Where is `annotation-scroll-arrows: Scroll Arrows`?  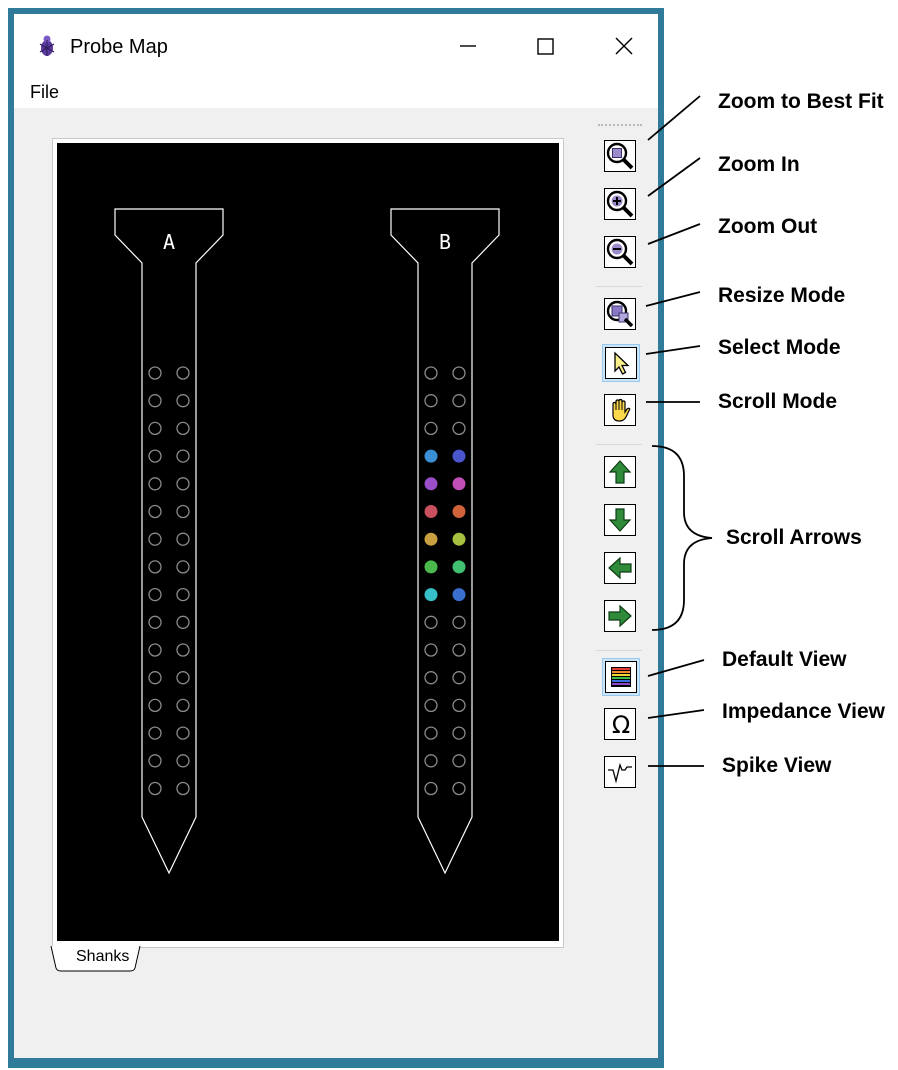 annotation-scroll-arrows: Scroll Arrows is located at coordinates (794, 537).